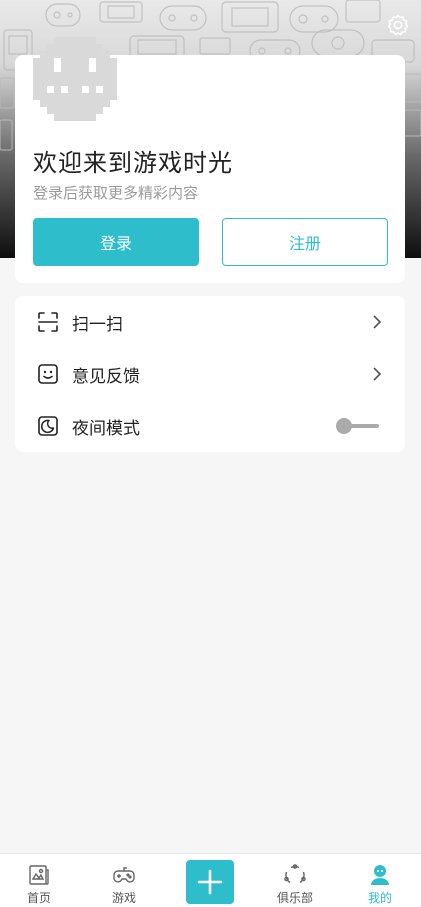  Describe the element at coordinates (106, 376) in the screenshot. I see `menu-item-label: 意见反馈` at that location.